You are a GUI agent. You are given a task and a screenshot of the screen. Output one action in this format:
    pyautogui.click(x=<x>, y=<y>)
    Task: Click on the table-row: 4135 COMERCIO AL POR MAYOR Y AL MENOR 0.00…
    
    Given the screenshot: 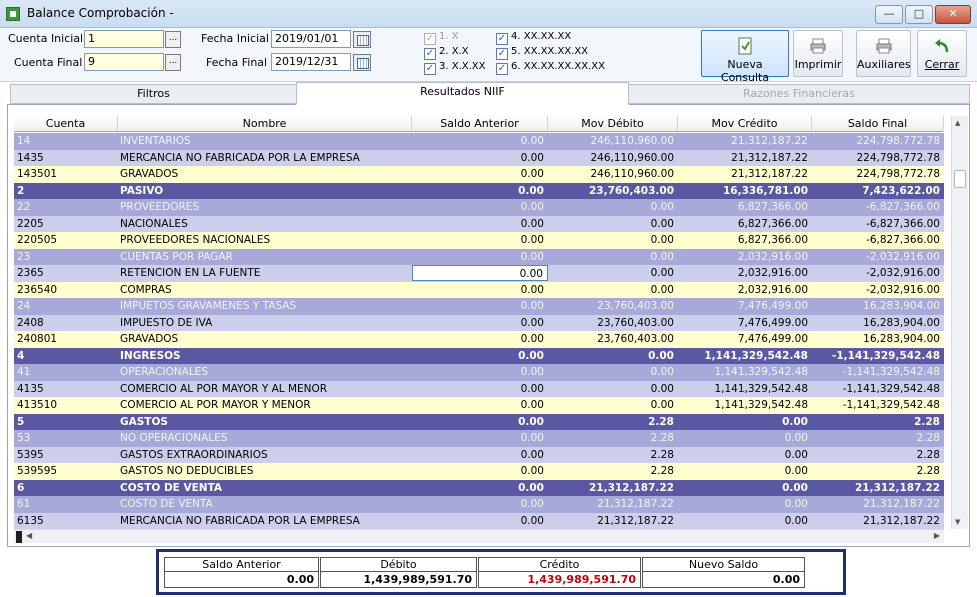 What is the action you would take?
    pyautogui.click(x=479, y=388)
    